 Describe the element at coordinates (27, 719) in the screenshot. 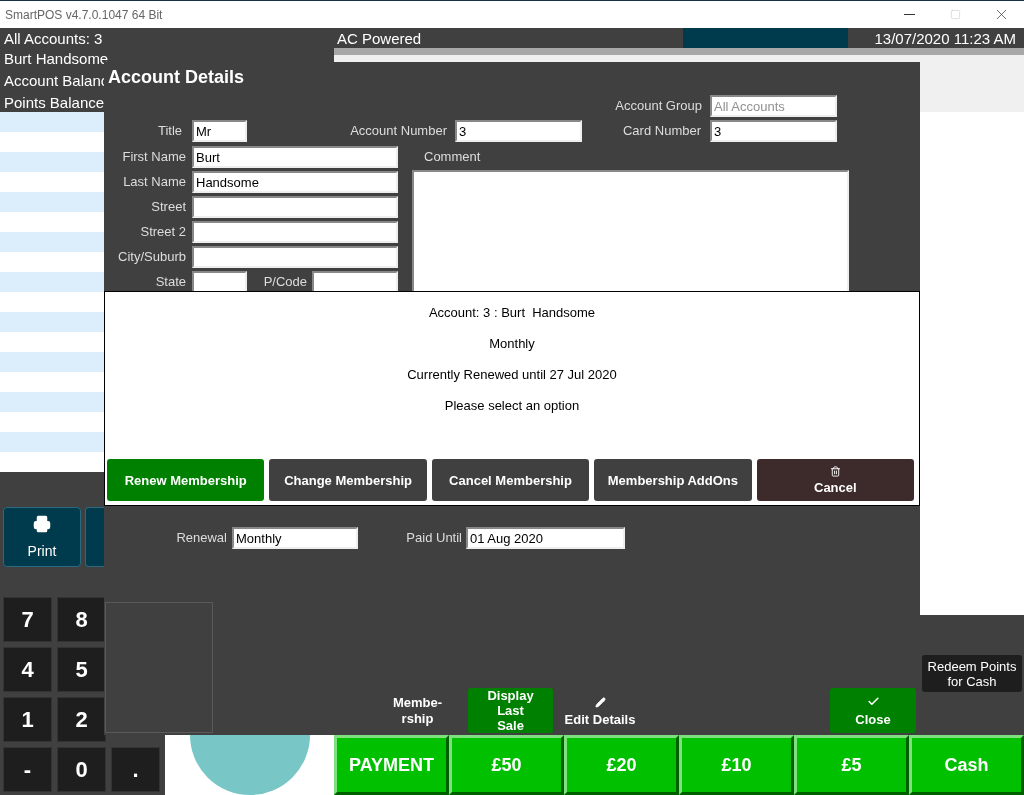

I see `keypad-key: 1` at that location.